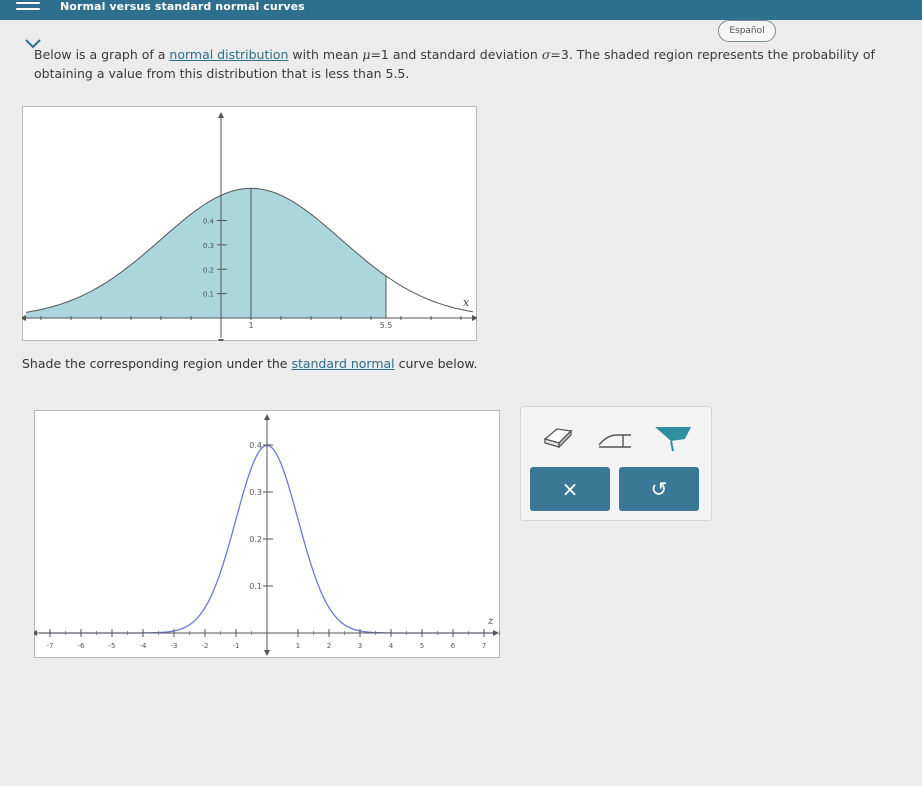  Describe the element at coordinates (182, 6) in the screenshot. I see `page-title: Normal versus standard normal curves` at that location.